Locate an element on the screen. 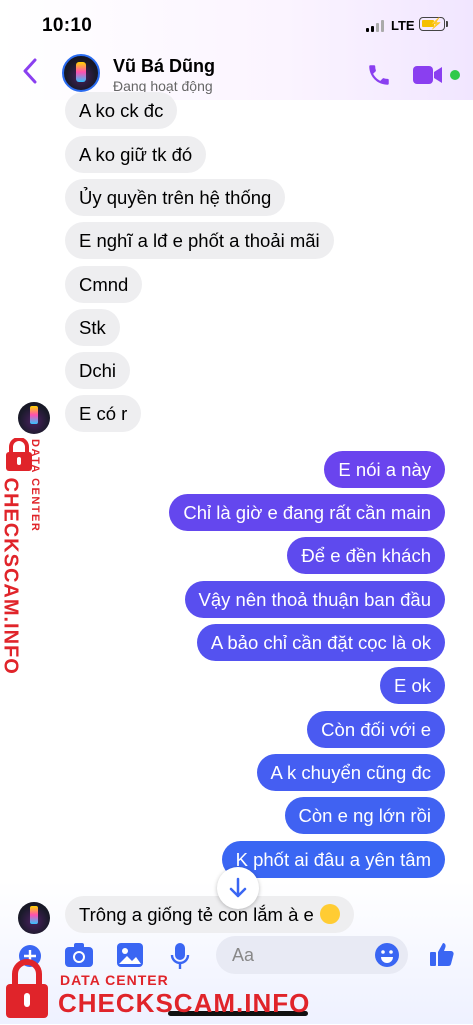  outgoing-message: A bảo chỉ cần đặt cọc là ok is located at coordinates (320, 642).